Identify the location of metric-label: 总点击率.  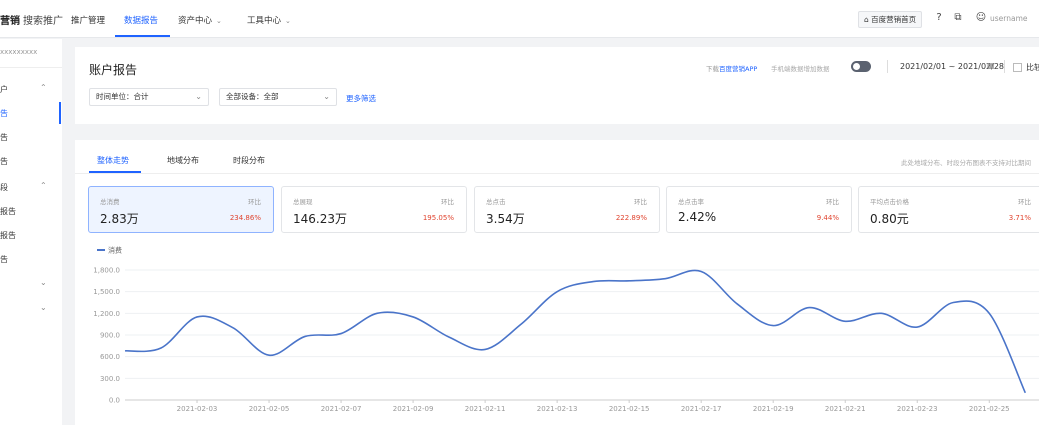
(691, 202).